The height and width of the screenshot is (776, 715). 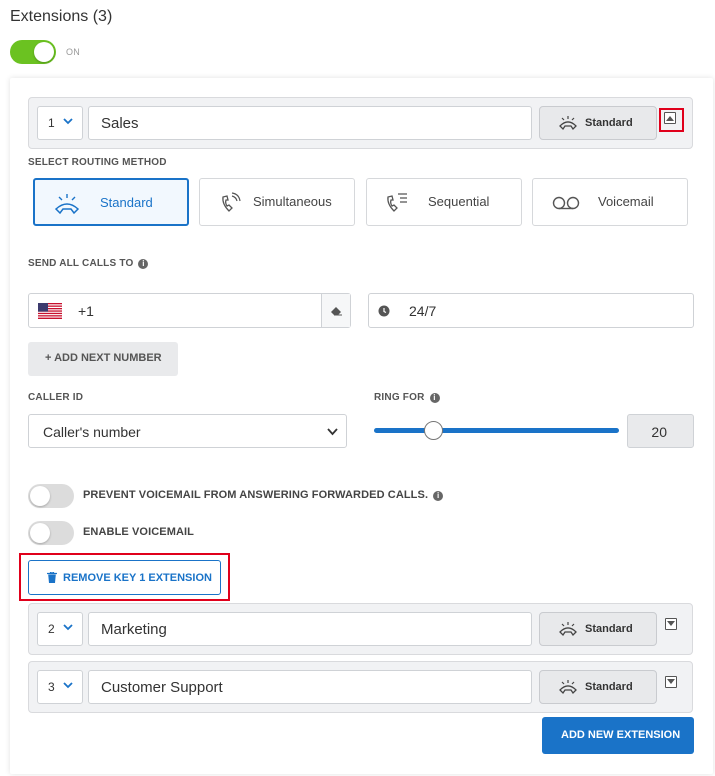 What do you see at coordinates (92, 432) in the screenshot?
I see `caller-id-value: Caller's number` at bounding box center [92, 432].